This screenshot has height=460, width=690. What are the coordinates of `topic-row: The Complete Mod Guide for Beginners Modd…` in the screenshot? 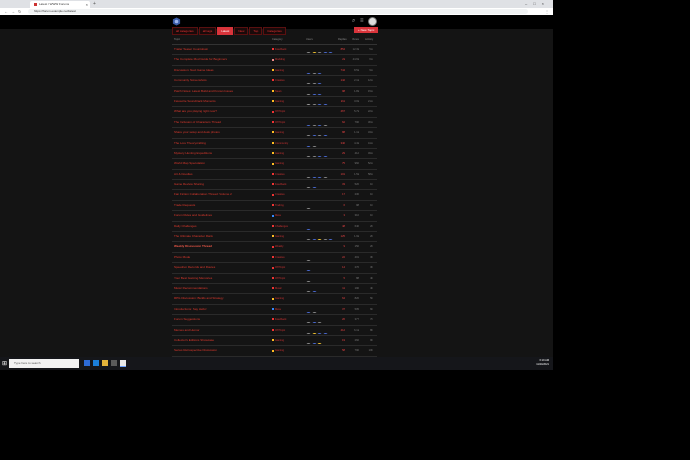 It's located at (274, 60).